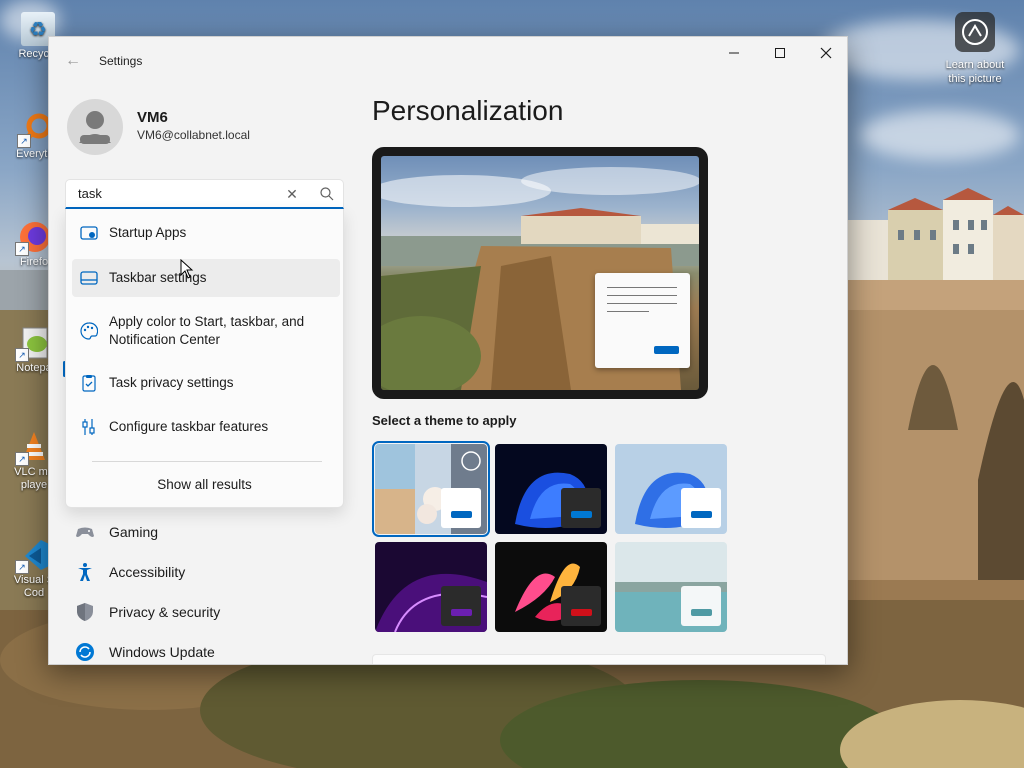  What do you see at coordinates (206, 233) in the screenshot?
I see `search-result-startup-apps: Startup Apps` at bounding box center [206, 233].